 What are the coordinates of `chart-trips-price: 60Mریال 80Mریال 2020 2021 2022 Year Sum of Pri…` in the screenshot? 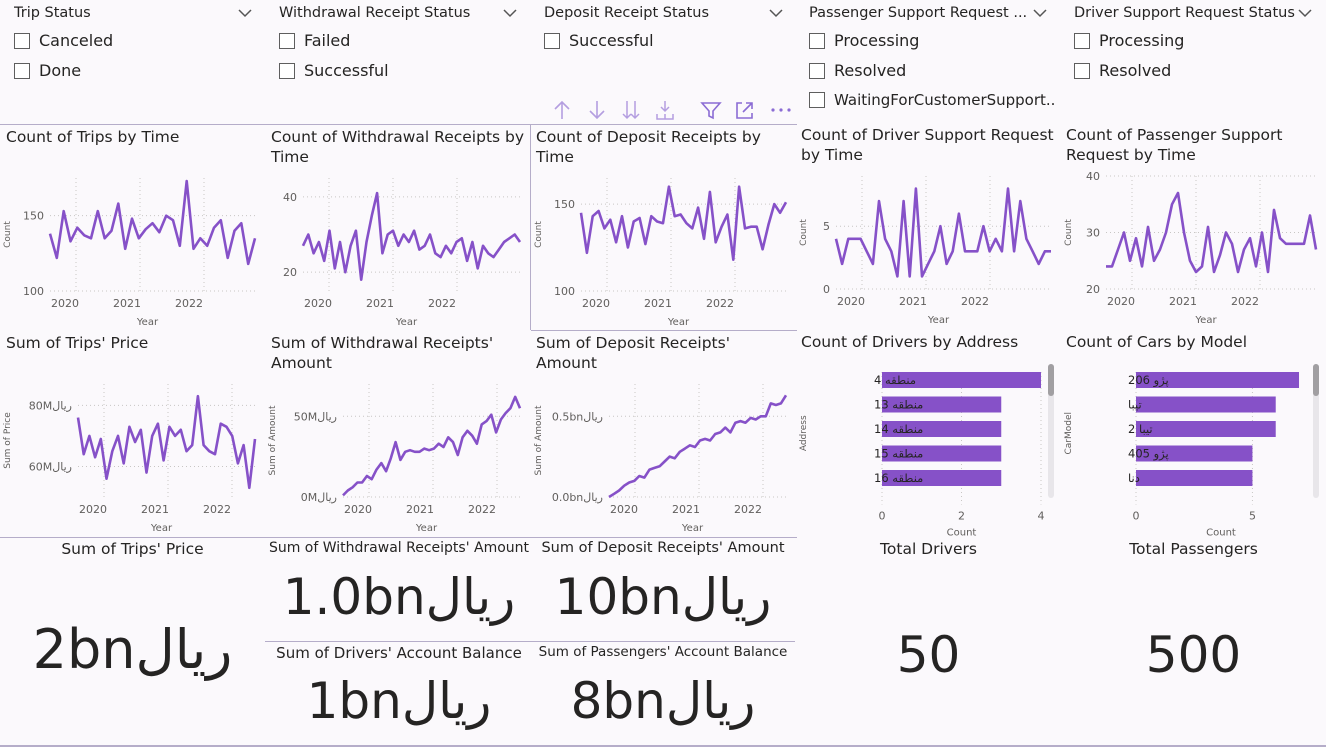 It's located at (132, 455).